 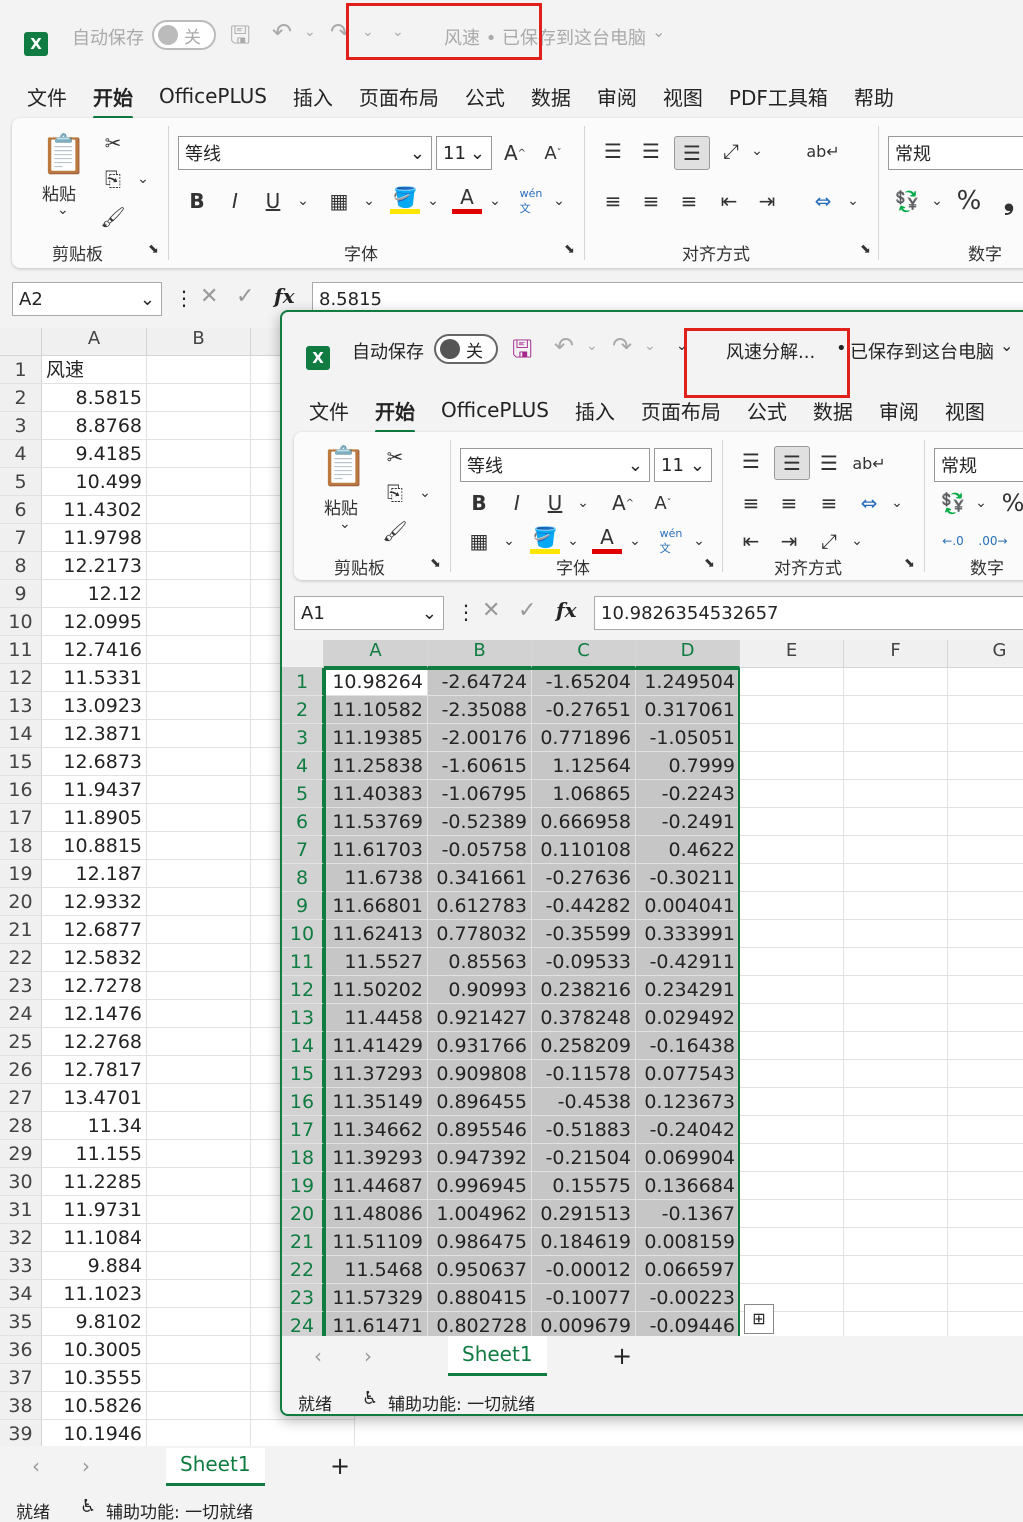 What do you see at coordinates (213, 96) in the screenshot?
I see `menu-officeplus: OfficePLUS` at bounding box center [213, 96].